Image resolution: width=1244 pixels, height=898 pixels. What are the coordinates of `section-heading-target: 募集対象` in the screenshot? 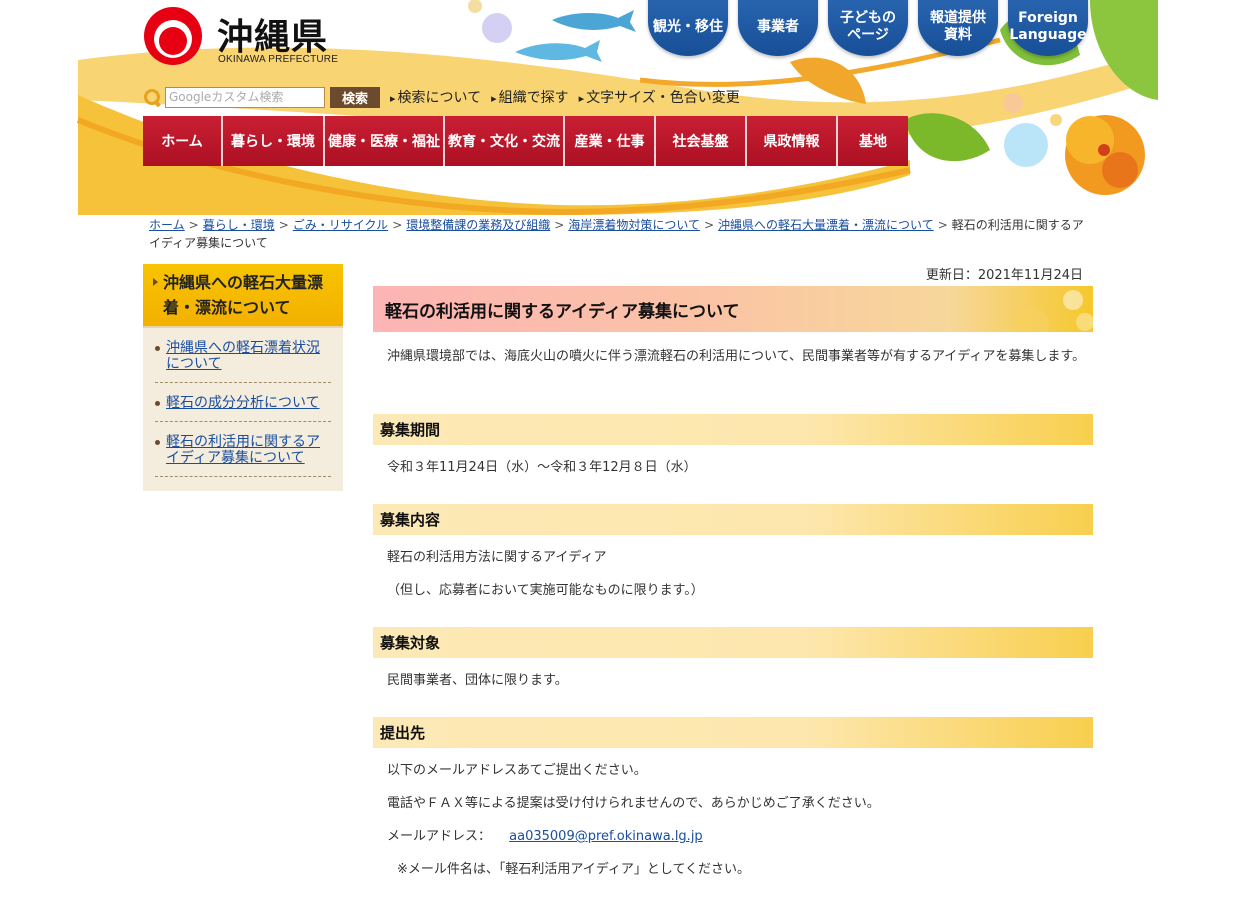 It's located at (733, 642).